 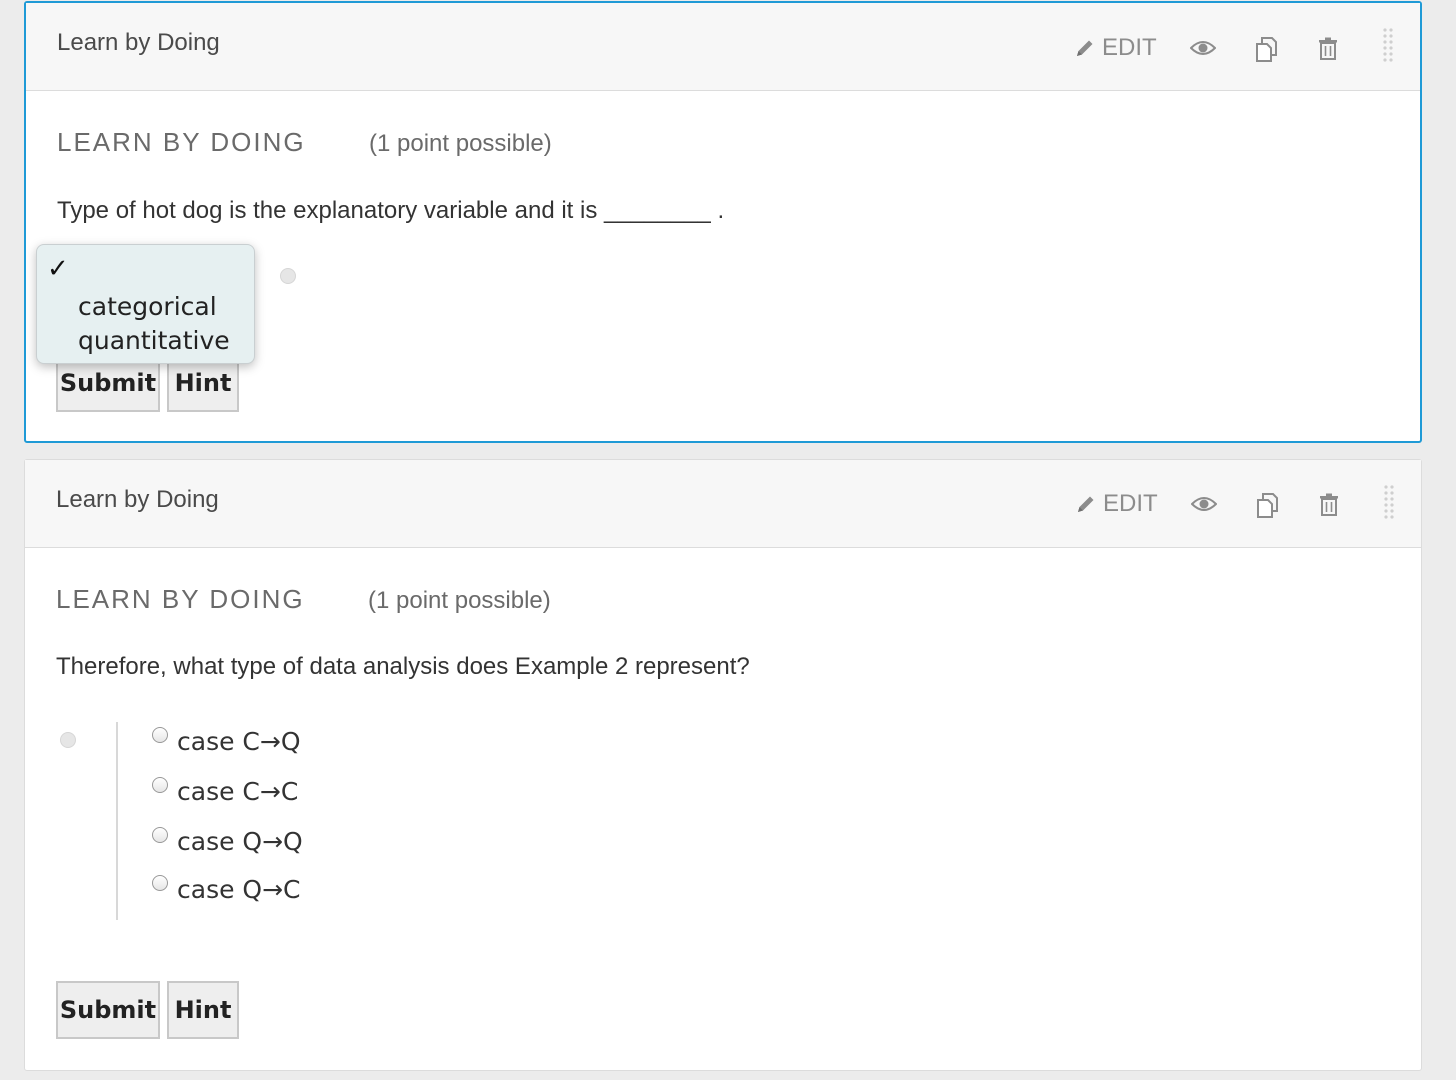 I want to click on answer-dropdown-menu: ✓ categorical quantitative, so click(x=145, y=304).